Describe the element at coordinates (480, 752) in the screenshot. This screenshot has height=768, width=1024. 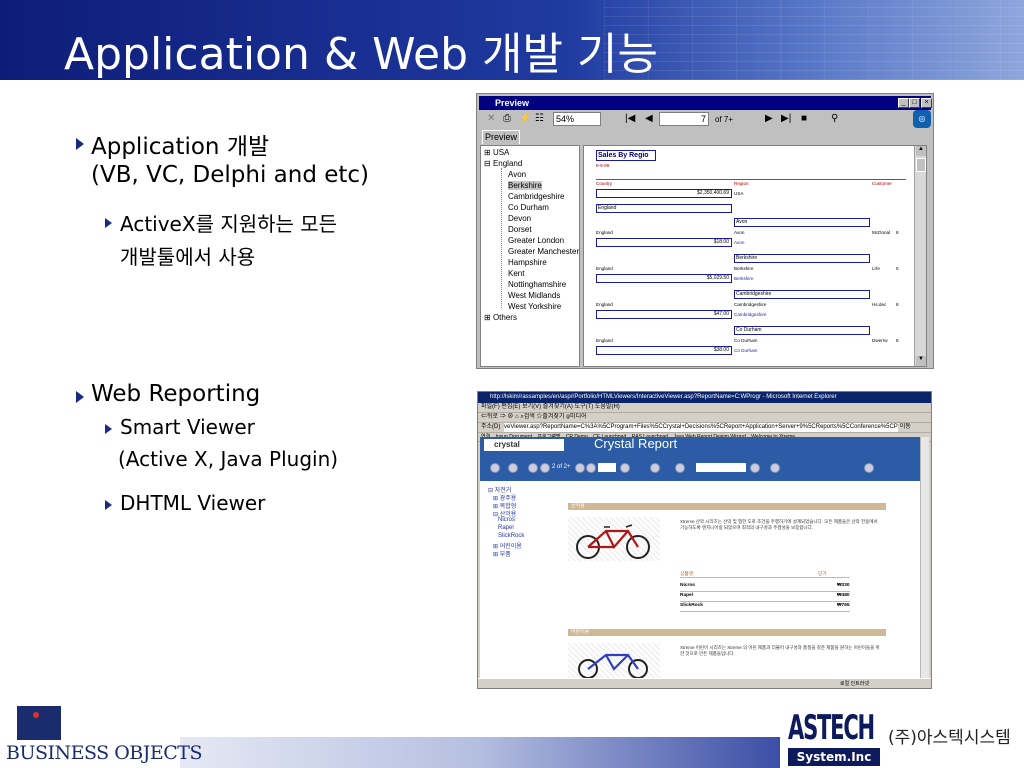
I see `footer-strip` at that location.